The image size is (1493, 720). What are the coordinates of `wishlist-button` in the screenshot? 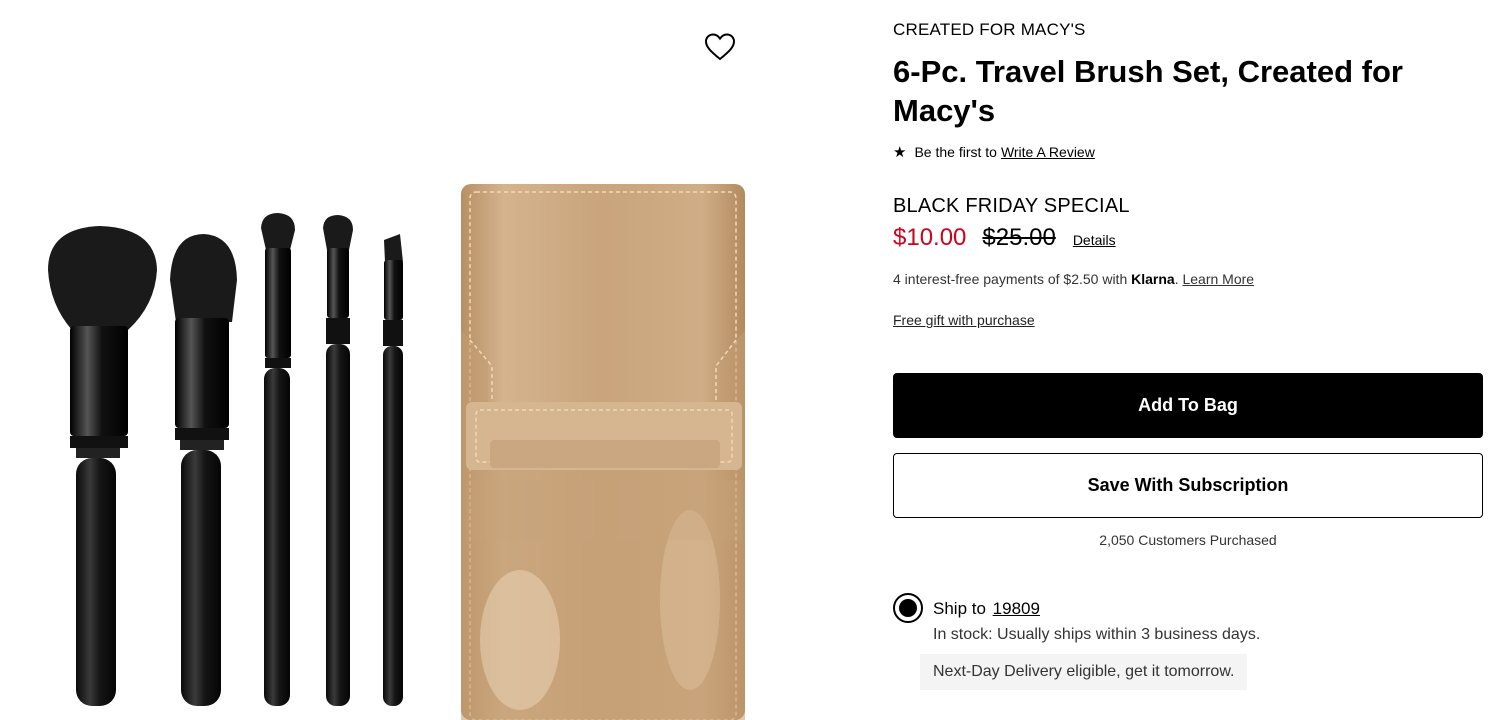 It's located at (720, 47).